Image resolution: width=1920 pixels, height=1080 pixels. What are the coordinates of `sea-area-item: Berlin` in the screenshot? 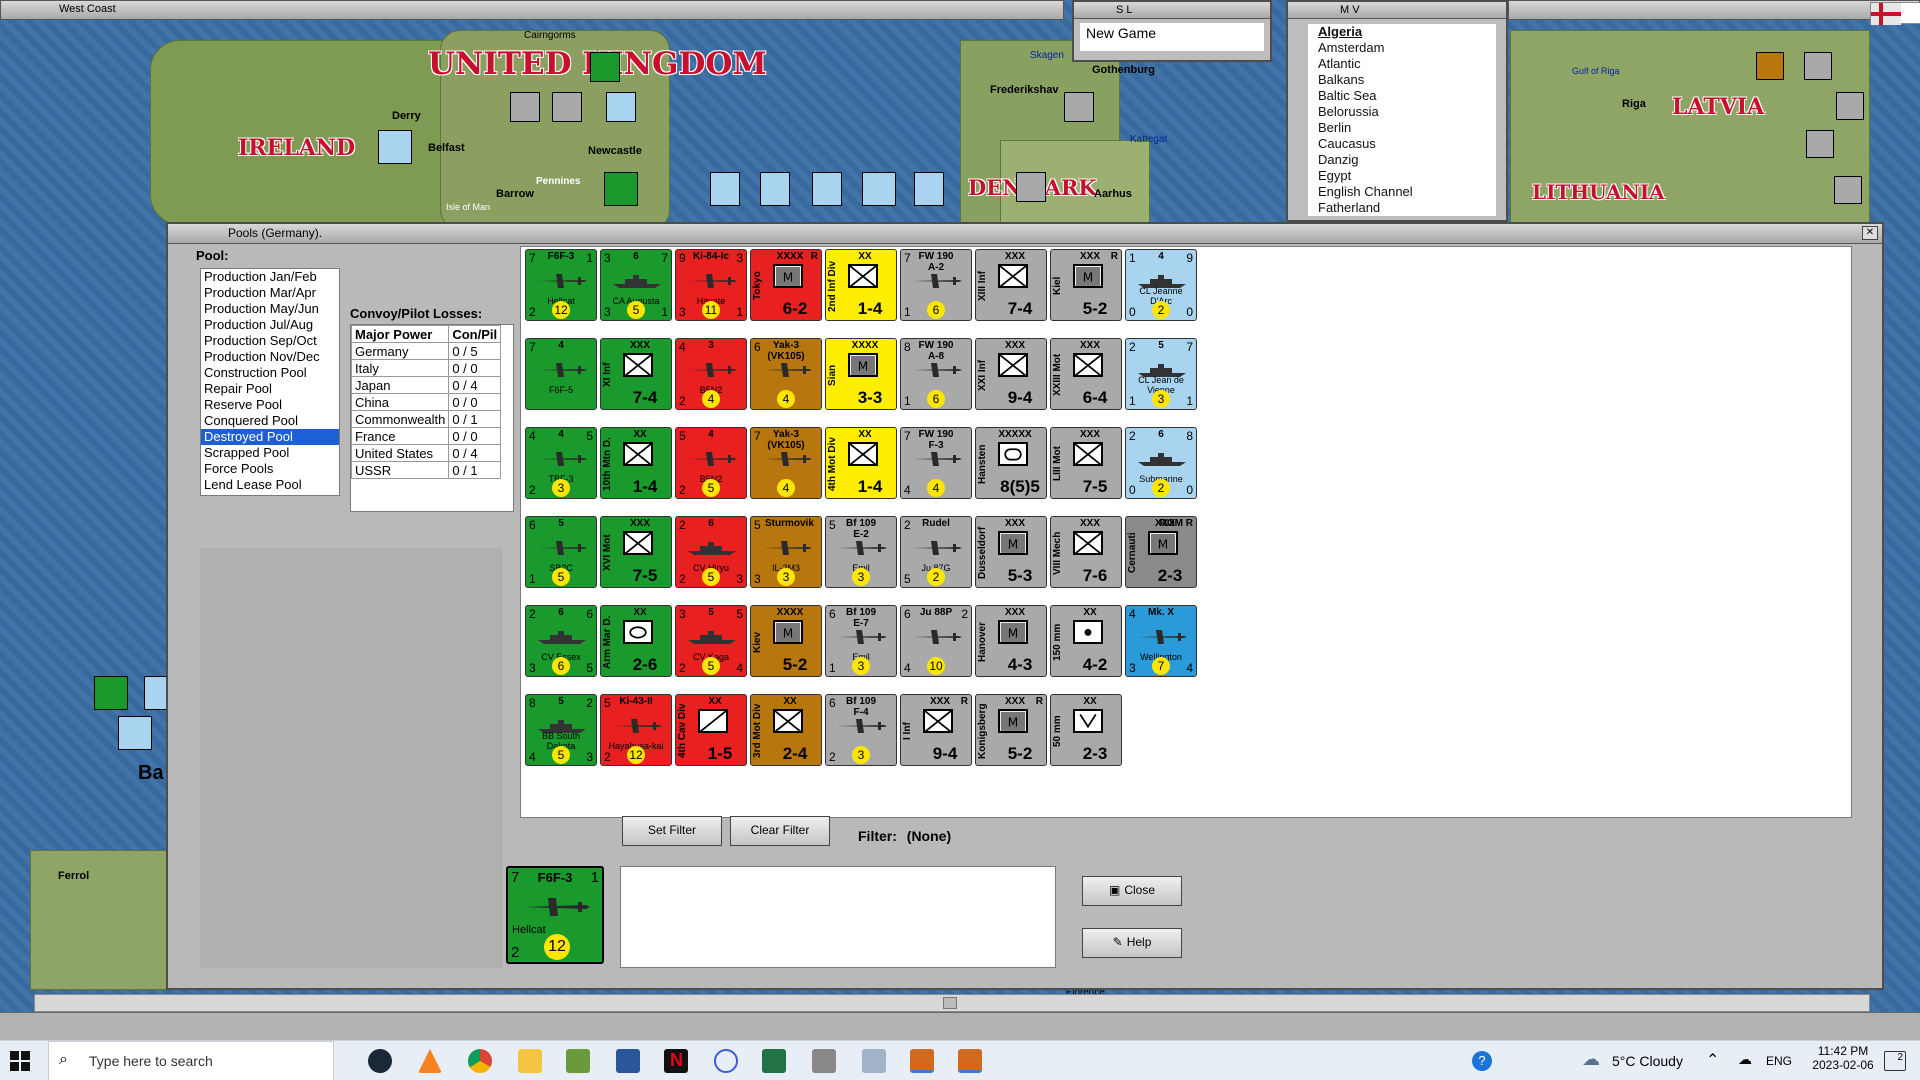 It's located at (1402, 128).